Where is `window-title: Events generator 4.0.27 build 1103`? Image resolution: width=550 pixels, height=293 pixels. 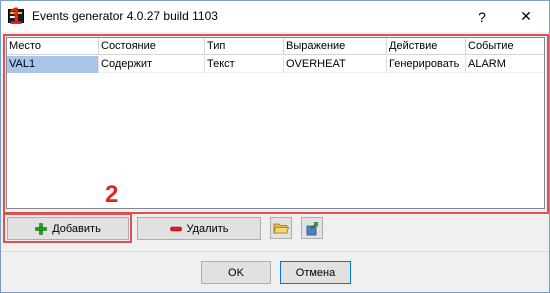 window-title: Events generator 4.0.27 build 1103 is located at coordinates (125, 16).